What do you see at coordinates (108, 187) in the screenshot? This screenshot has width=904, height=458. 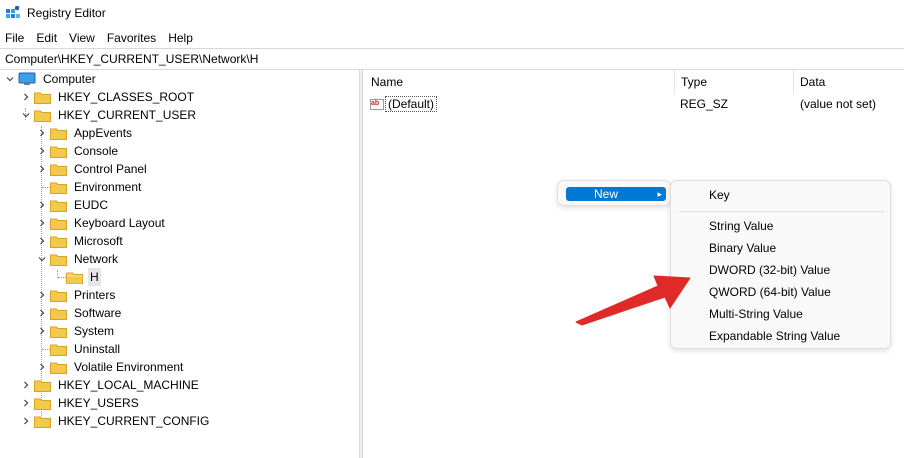 I see `tree-item-label: Environment` at bounding box center [108, 187].